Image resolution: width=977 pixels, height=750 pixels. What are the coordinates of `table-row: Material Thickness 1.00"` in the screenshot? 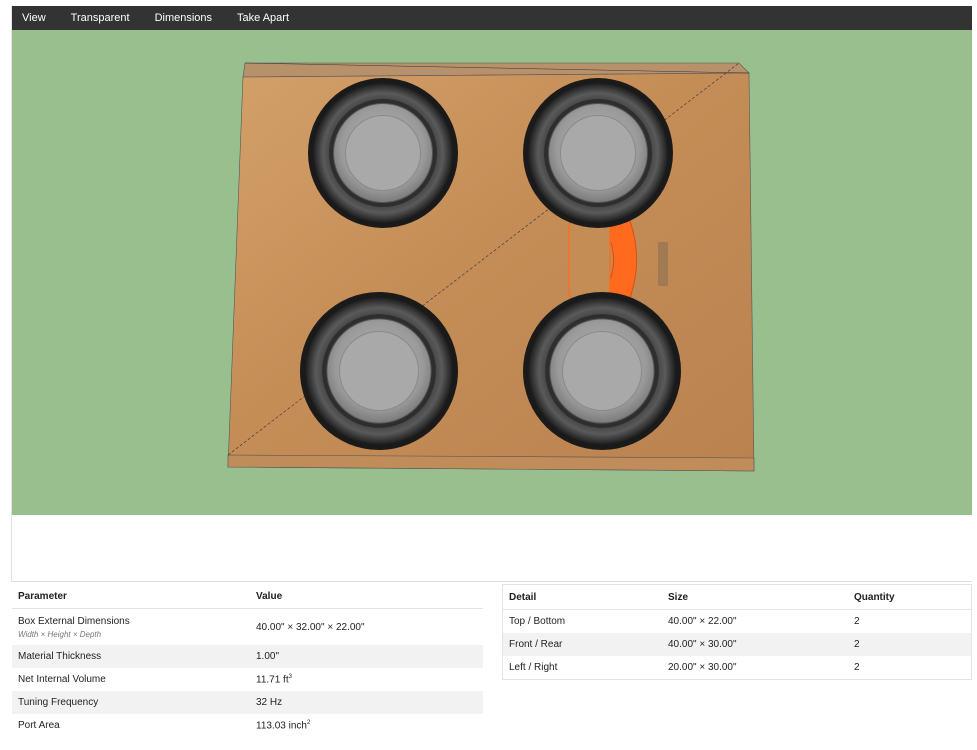 It's located at (247, 656).